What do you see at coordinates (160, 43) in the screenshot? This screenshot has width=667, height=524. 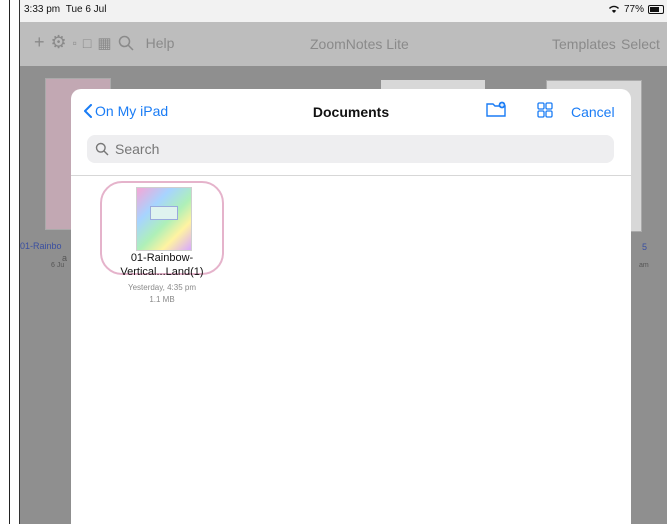 I see `help-button: Help` at bounding box center [160, 43].